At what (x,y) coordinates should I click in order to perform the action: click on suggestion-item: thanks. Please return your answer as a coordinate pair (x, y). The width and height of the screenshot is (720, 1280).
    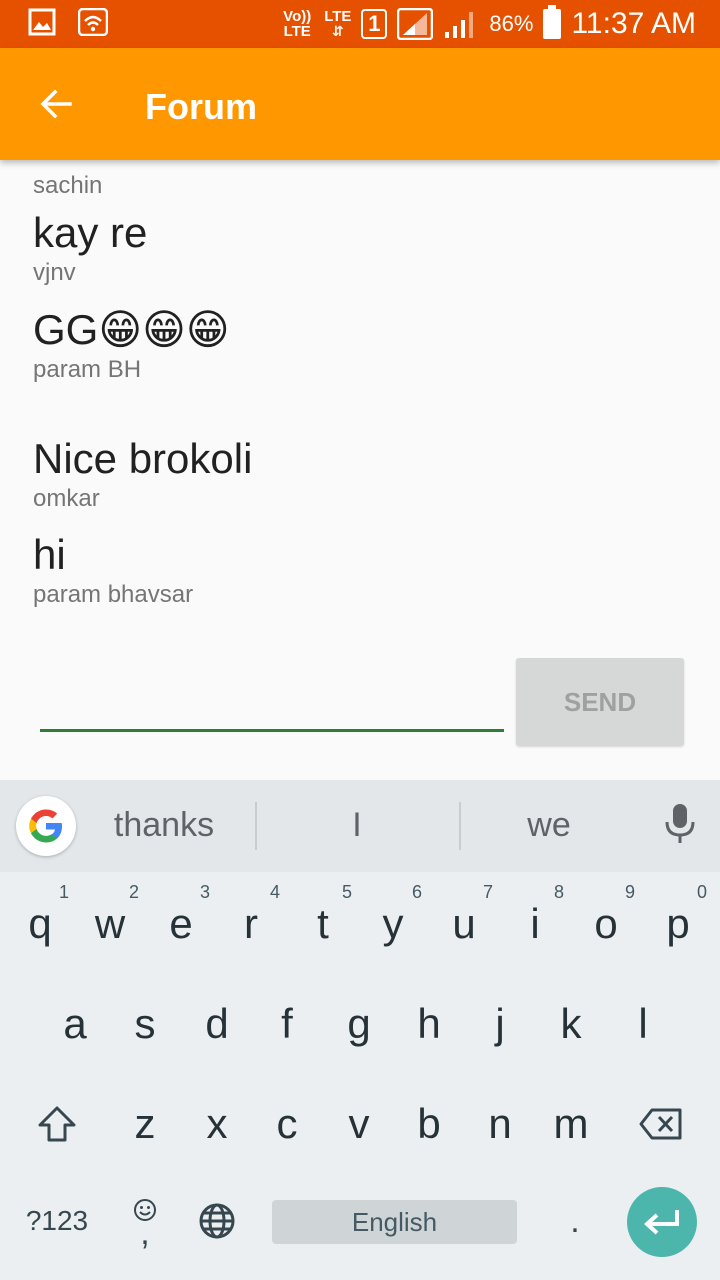
    Looking at the image, I should click on (164, 825).